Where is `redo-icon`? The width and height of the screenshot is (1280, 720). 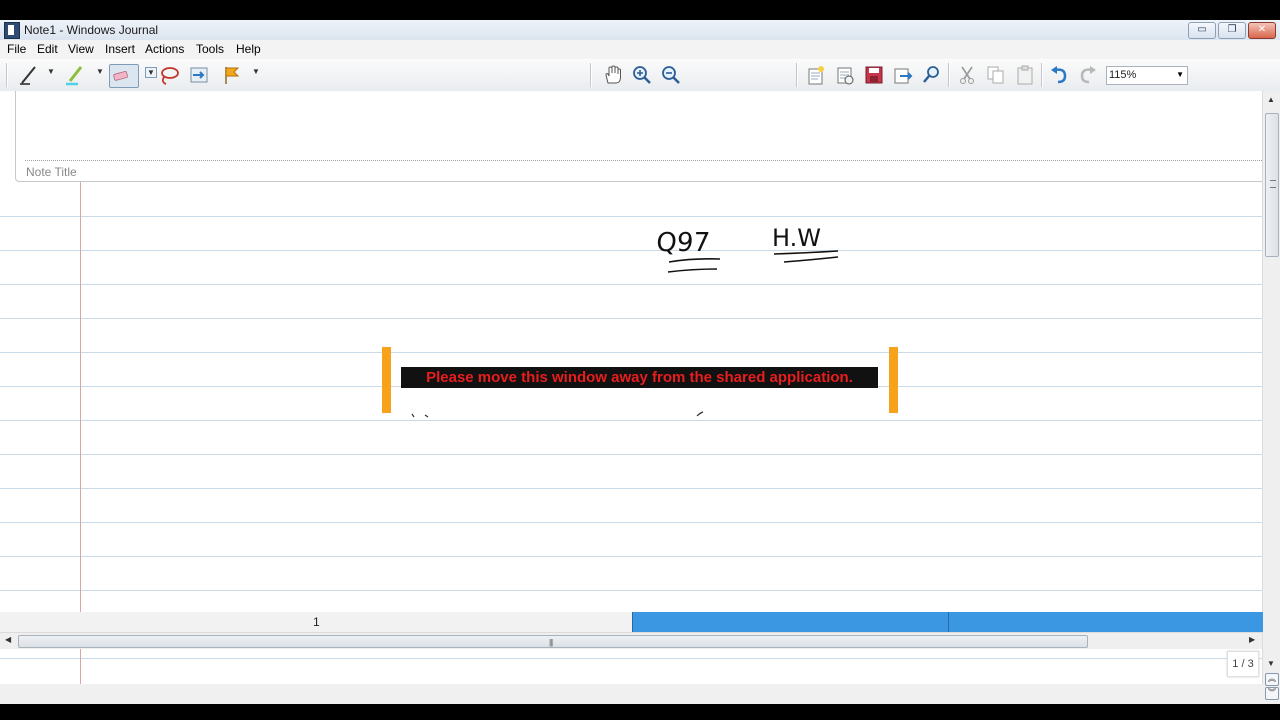
redo-icon is located at coordinates (1088, 75).